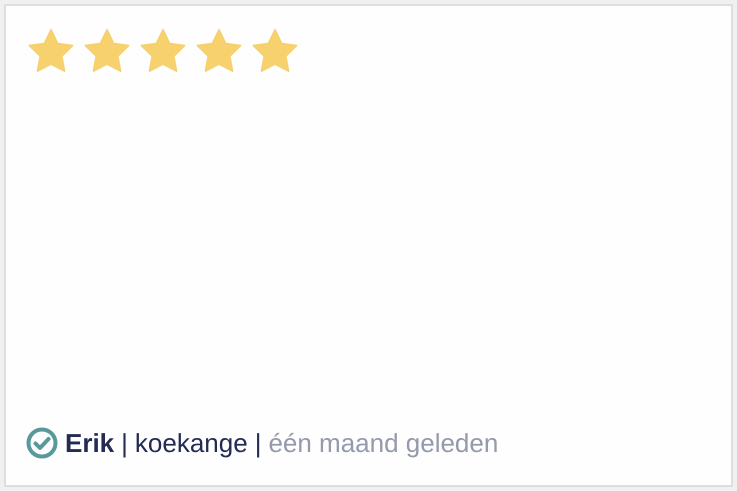  Describe the element at coordinates (383, 443) in the screenshot. I see `review-time: één maand geleden` at that location.